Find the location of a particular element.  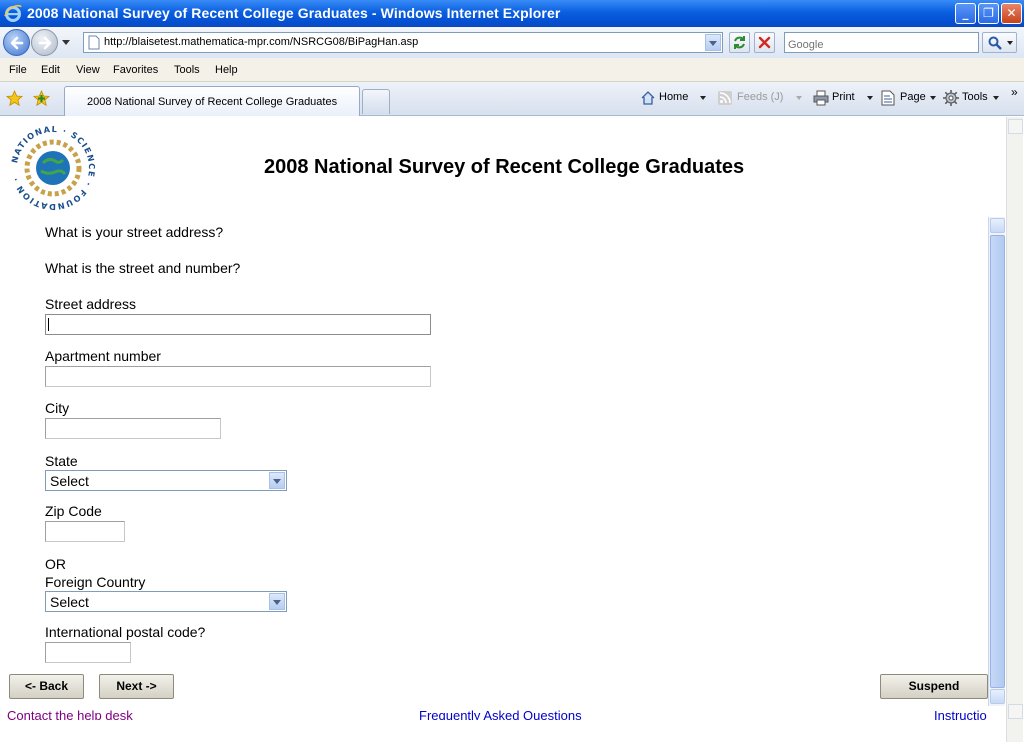

contact-help-desk-link: Contact the help desk is located at coordinates (70, 714).